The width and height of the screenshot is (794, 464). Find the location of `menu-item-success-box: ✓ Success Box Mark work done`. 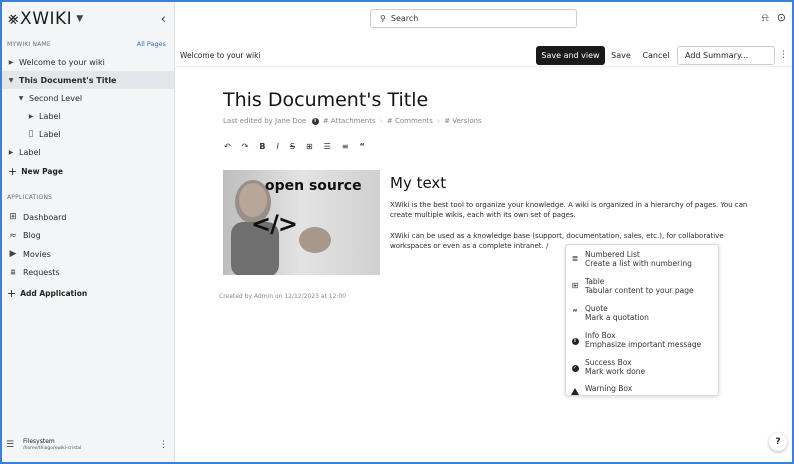

menu-item-success-box: ✓ Success Box Mark work done is located at coordinates (642, 367).